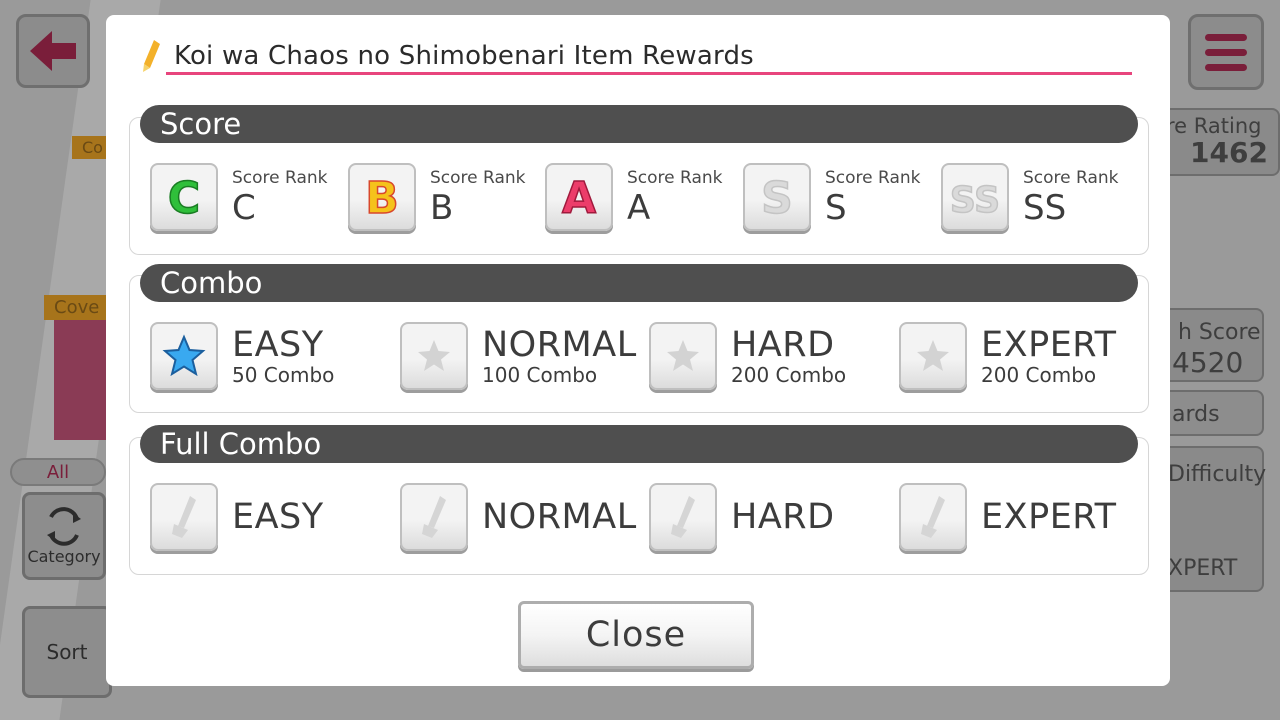  What do you see at coordinates (975, 200) in the screenshot?
I see `svg-text: SS` at bounding box center [975, 200].